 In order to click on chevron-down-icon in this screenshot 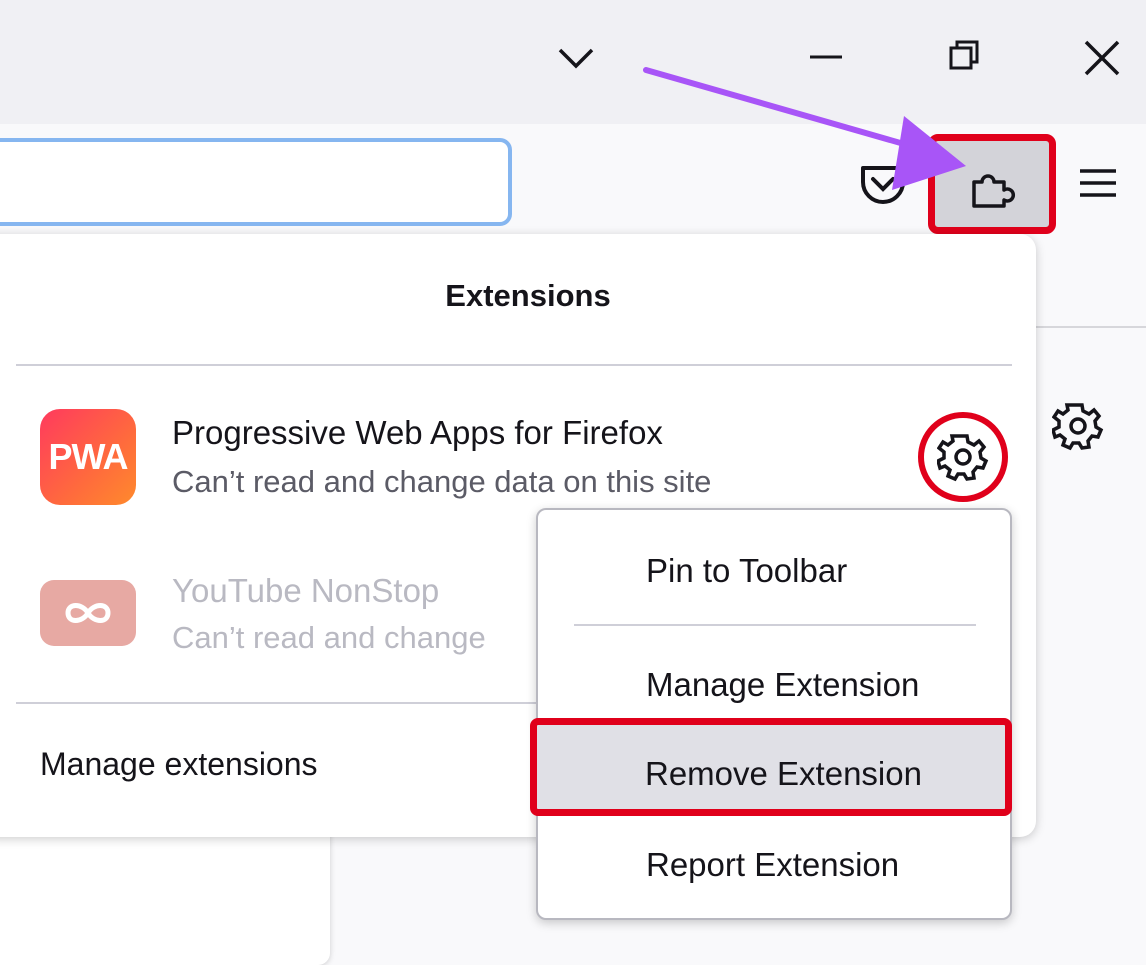, I will do `click(576, 58)`.